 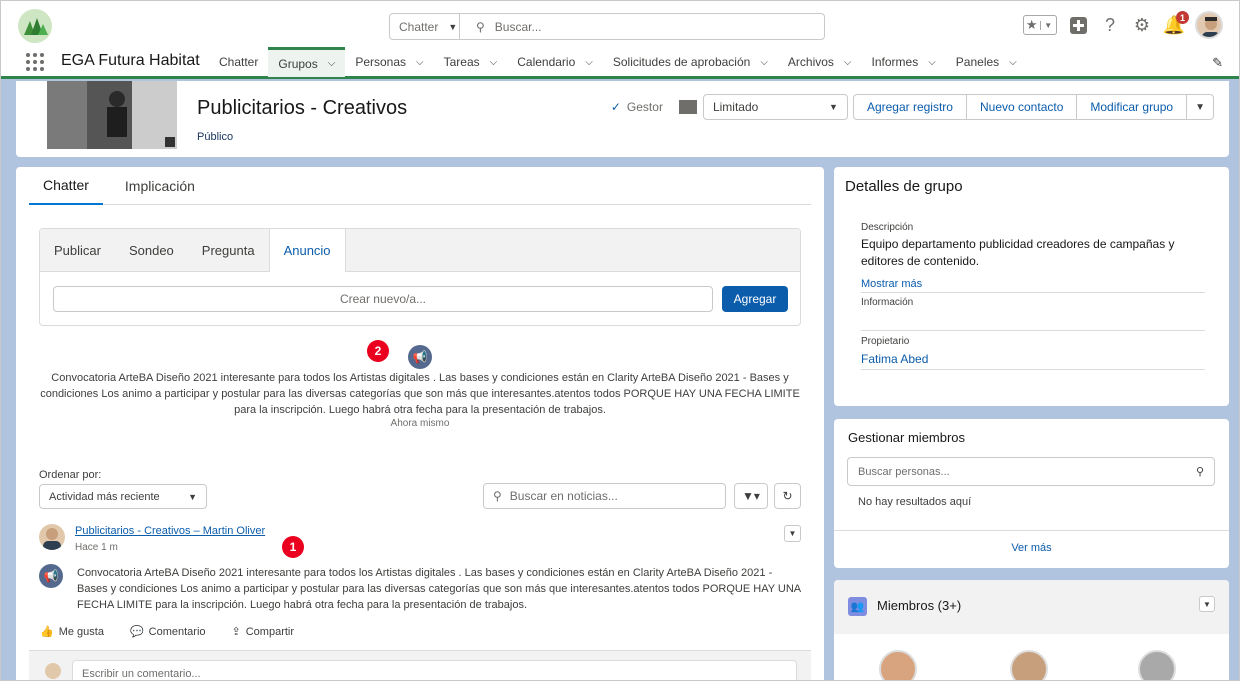 I want to click on more-actions-button: ▼, so click(x=1200, y=107).